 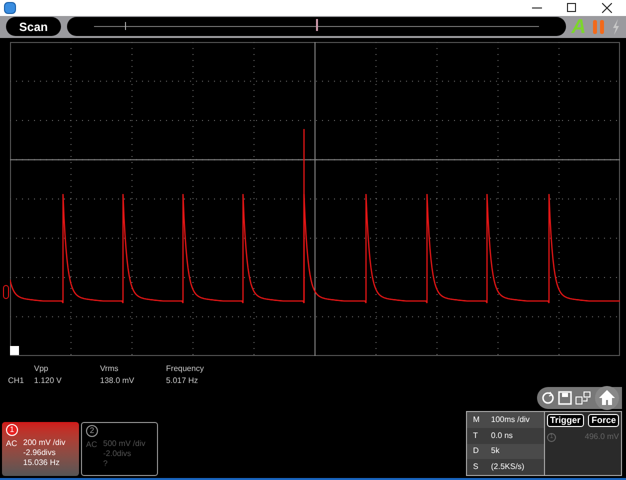 What do you see at coordinates (607, 398) in the screenshot?
I see `home-icon` at bounding box center [607, 398].